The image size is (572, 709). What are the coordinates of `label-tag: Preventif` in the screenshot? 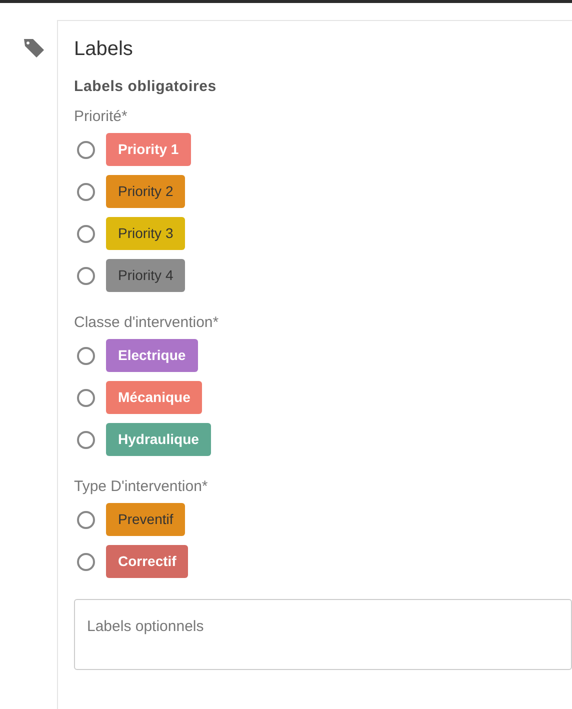 It's located at (146, 519).